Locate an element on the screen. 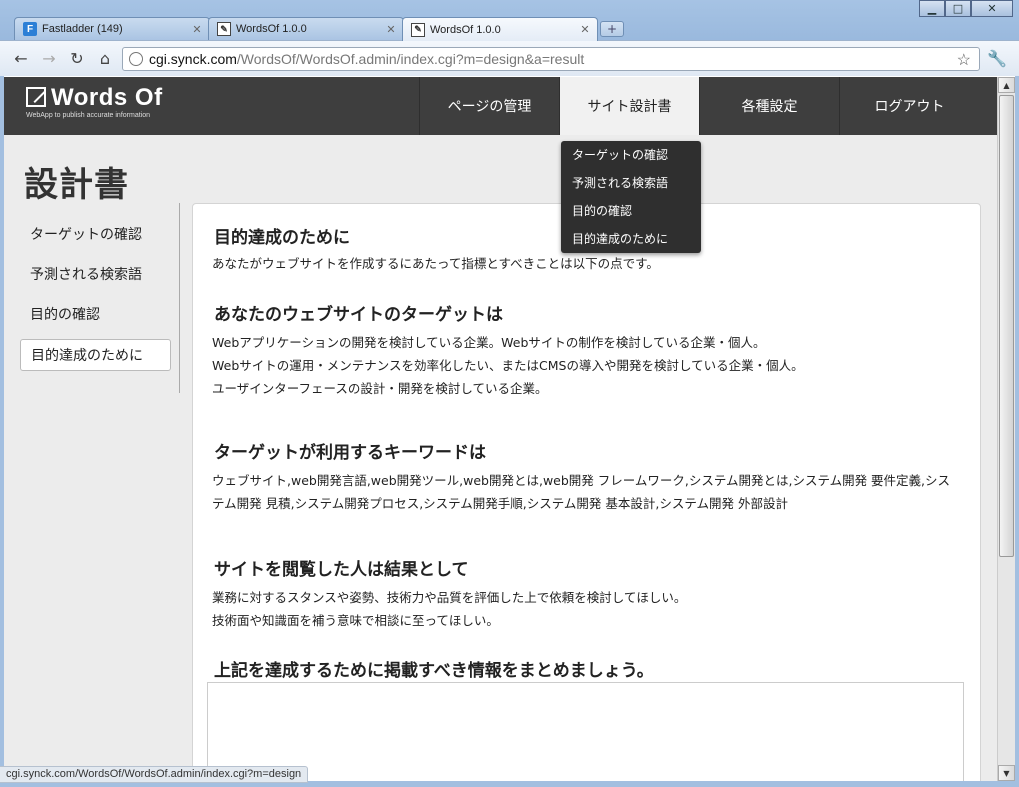 This screenshot has height=787, width=1019. window-controls: ▁ □ ✕ is located at coordinates (966, 8).